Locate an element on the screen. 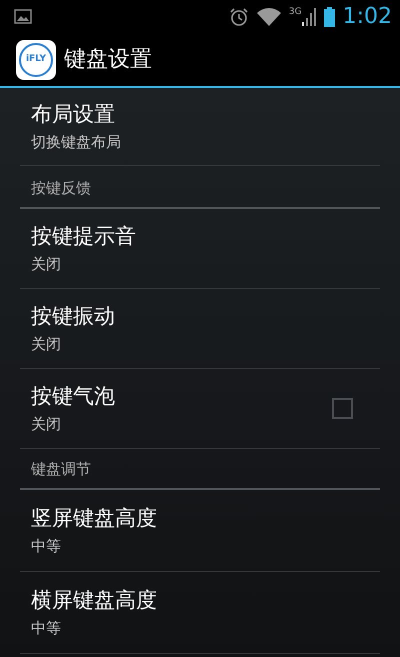  signal-icon is located at coordinates (309, 17).